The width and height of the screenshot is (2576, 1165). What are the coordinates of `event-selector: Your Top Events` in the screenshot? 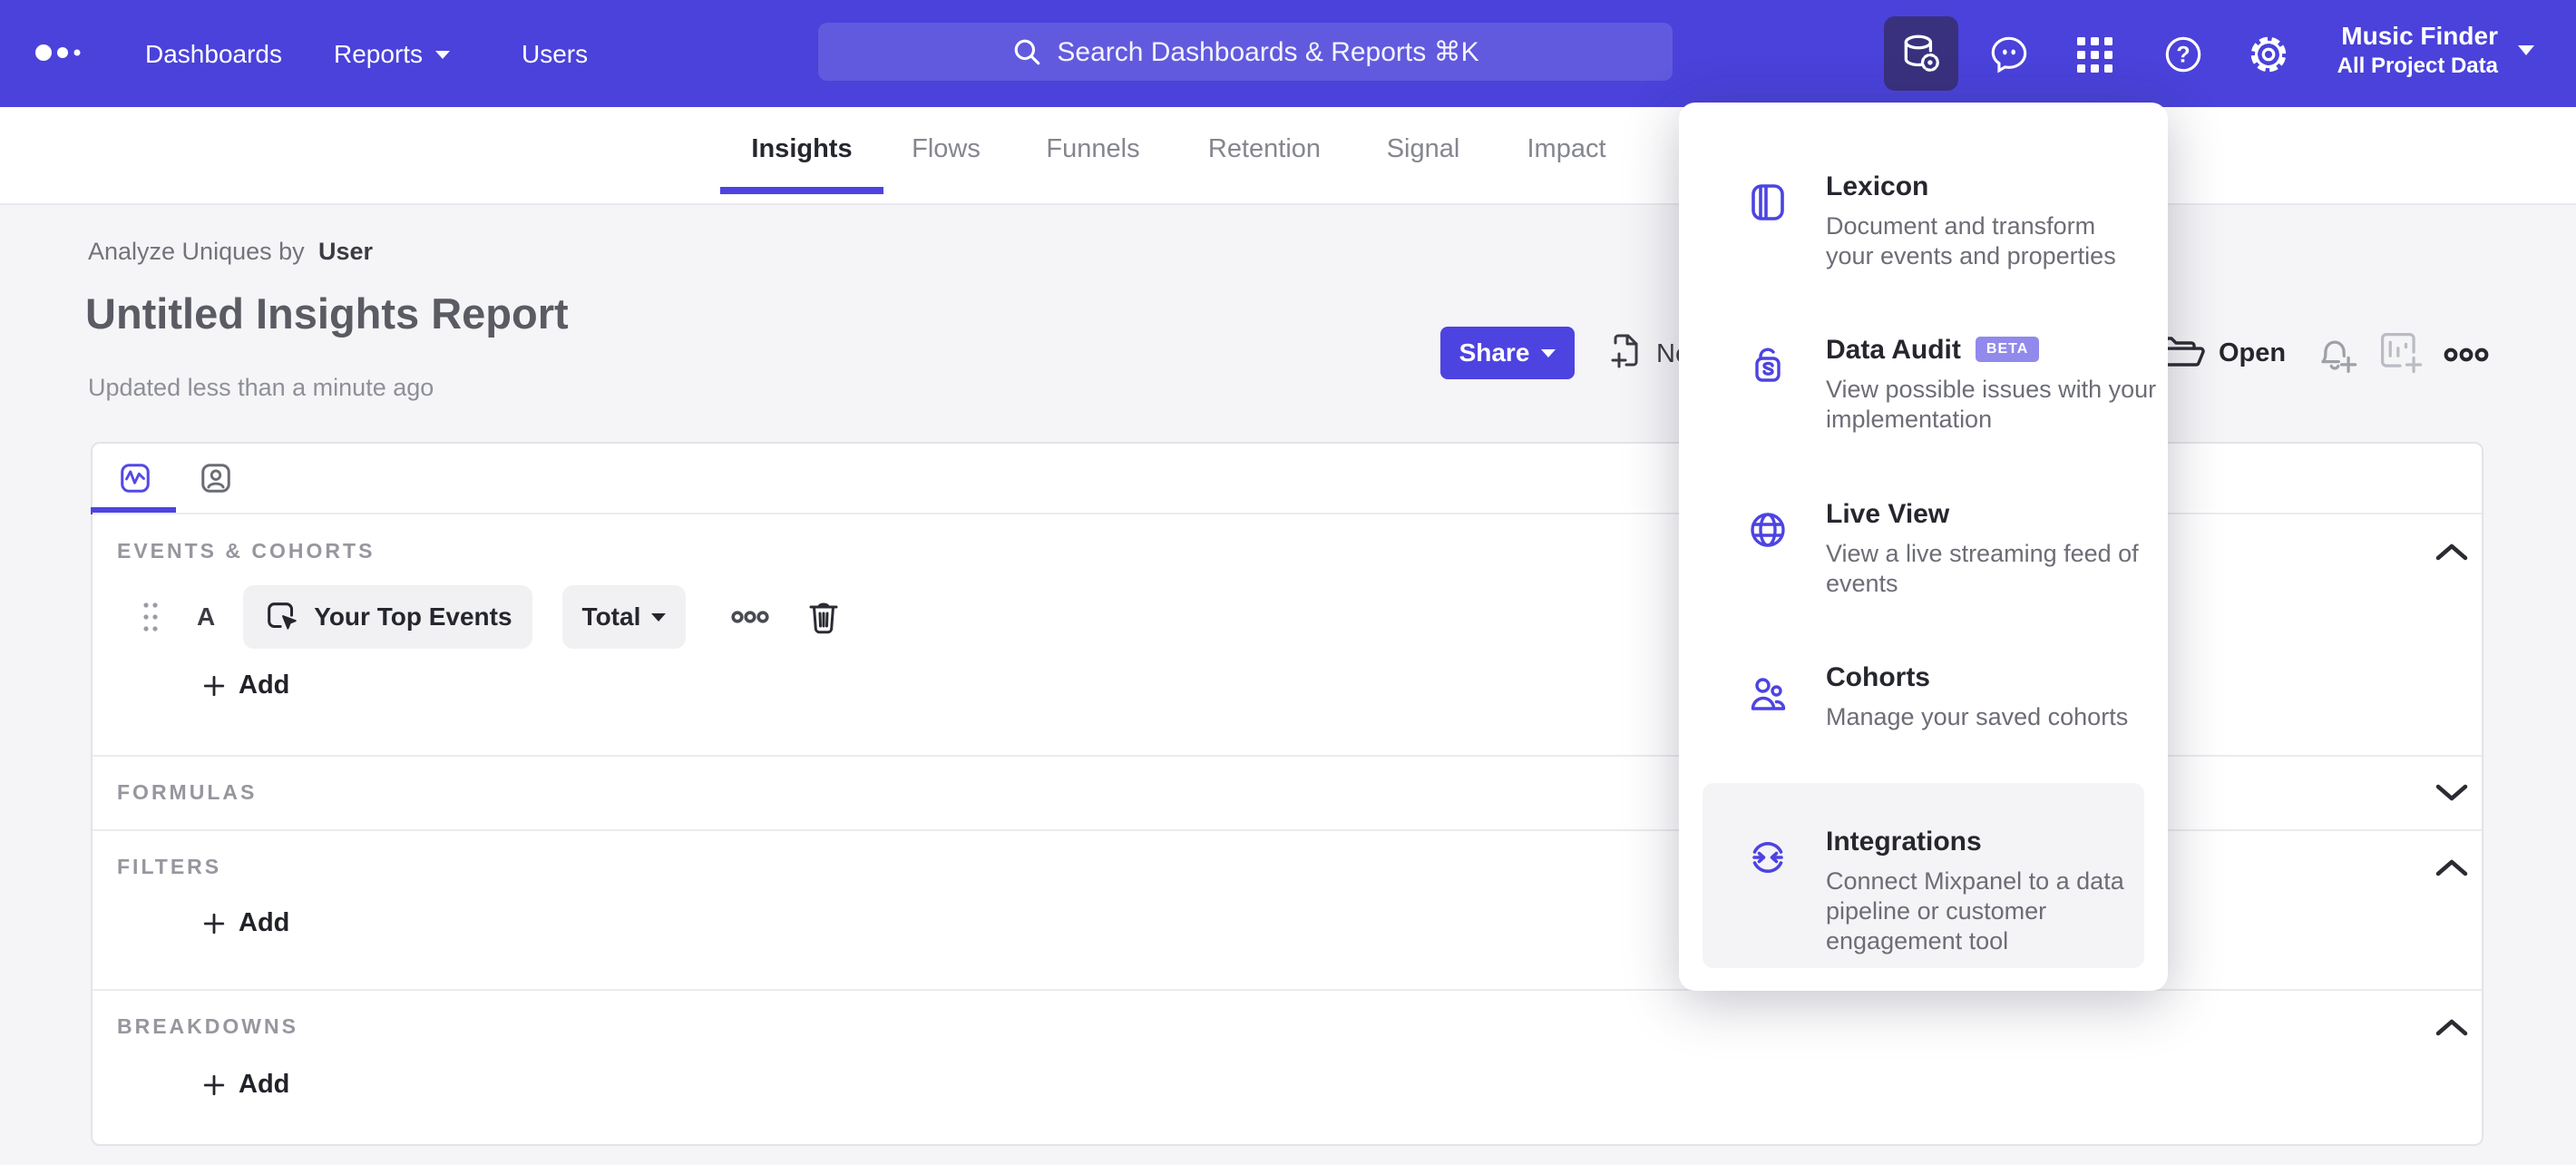 It's located at (387, 617).